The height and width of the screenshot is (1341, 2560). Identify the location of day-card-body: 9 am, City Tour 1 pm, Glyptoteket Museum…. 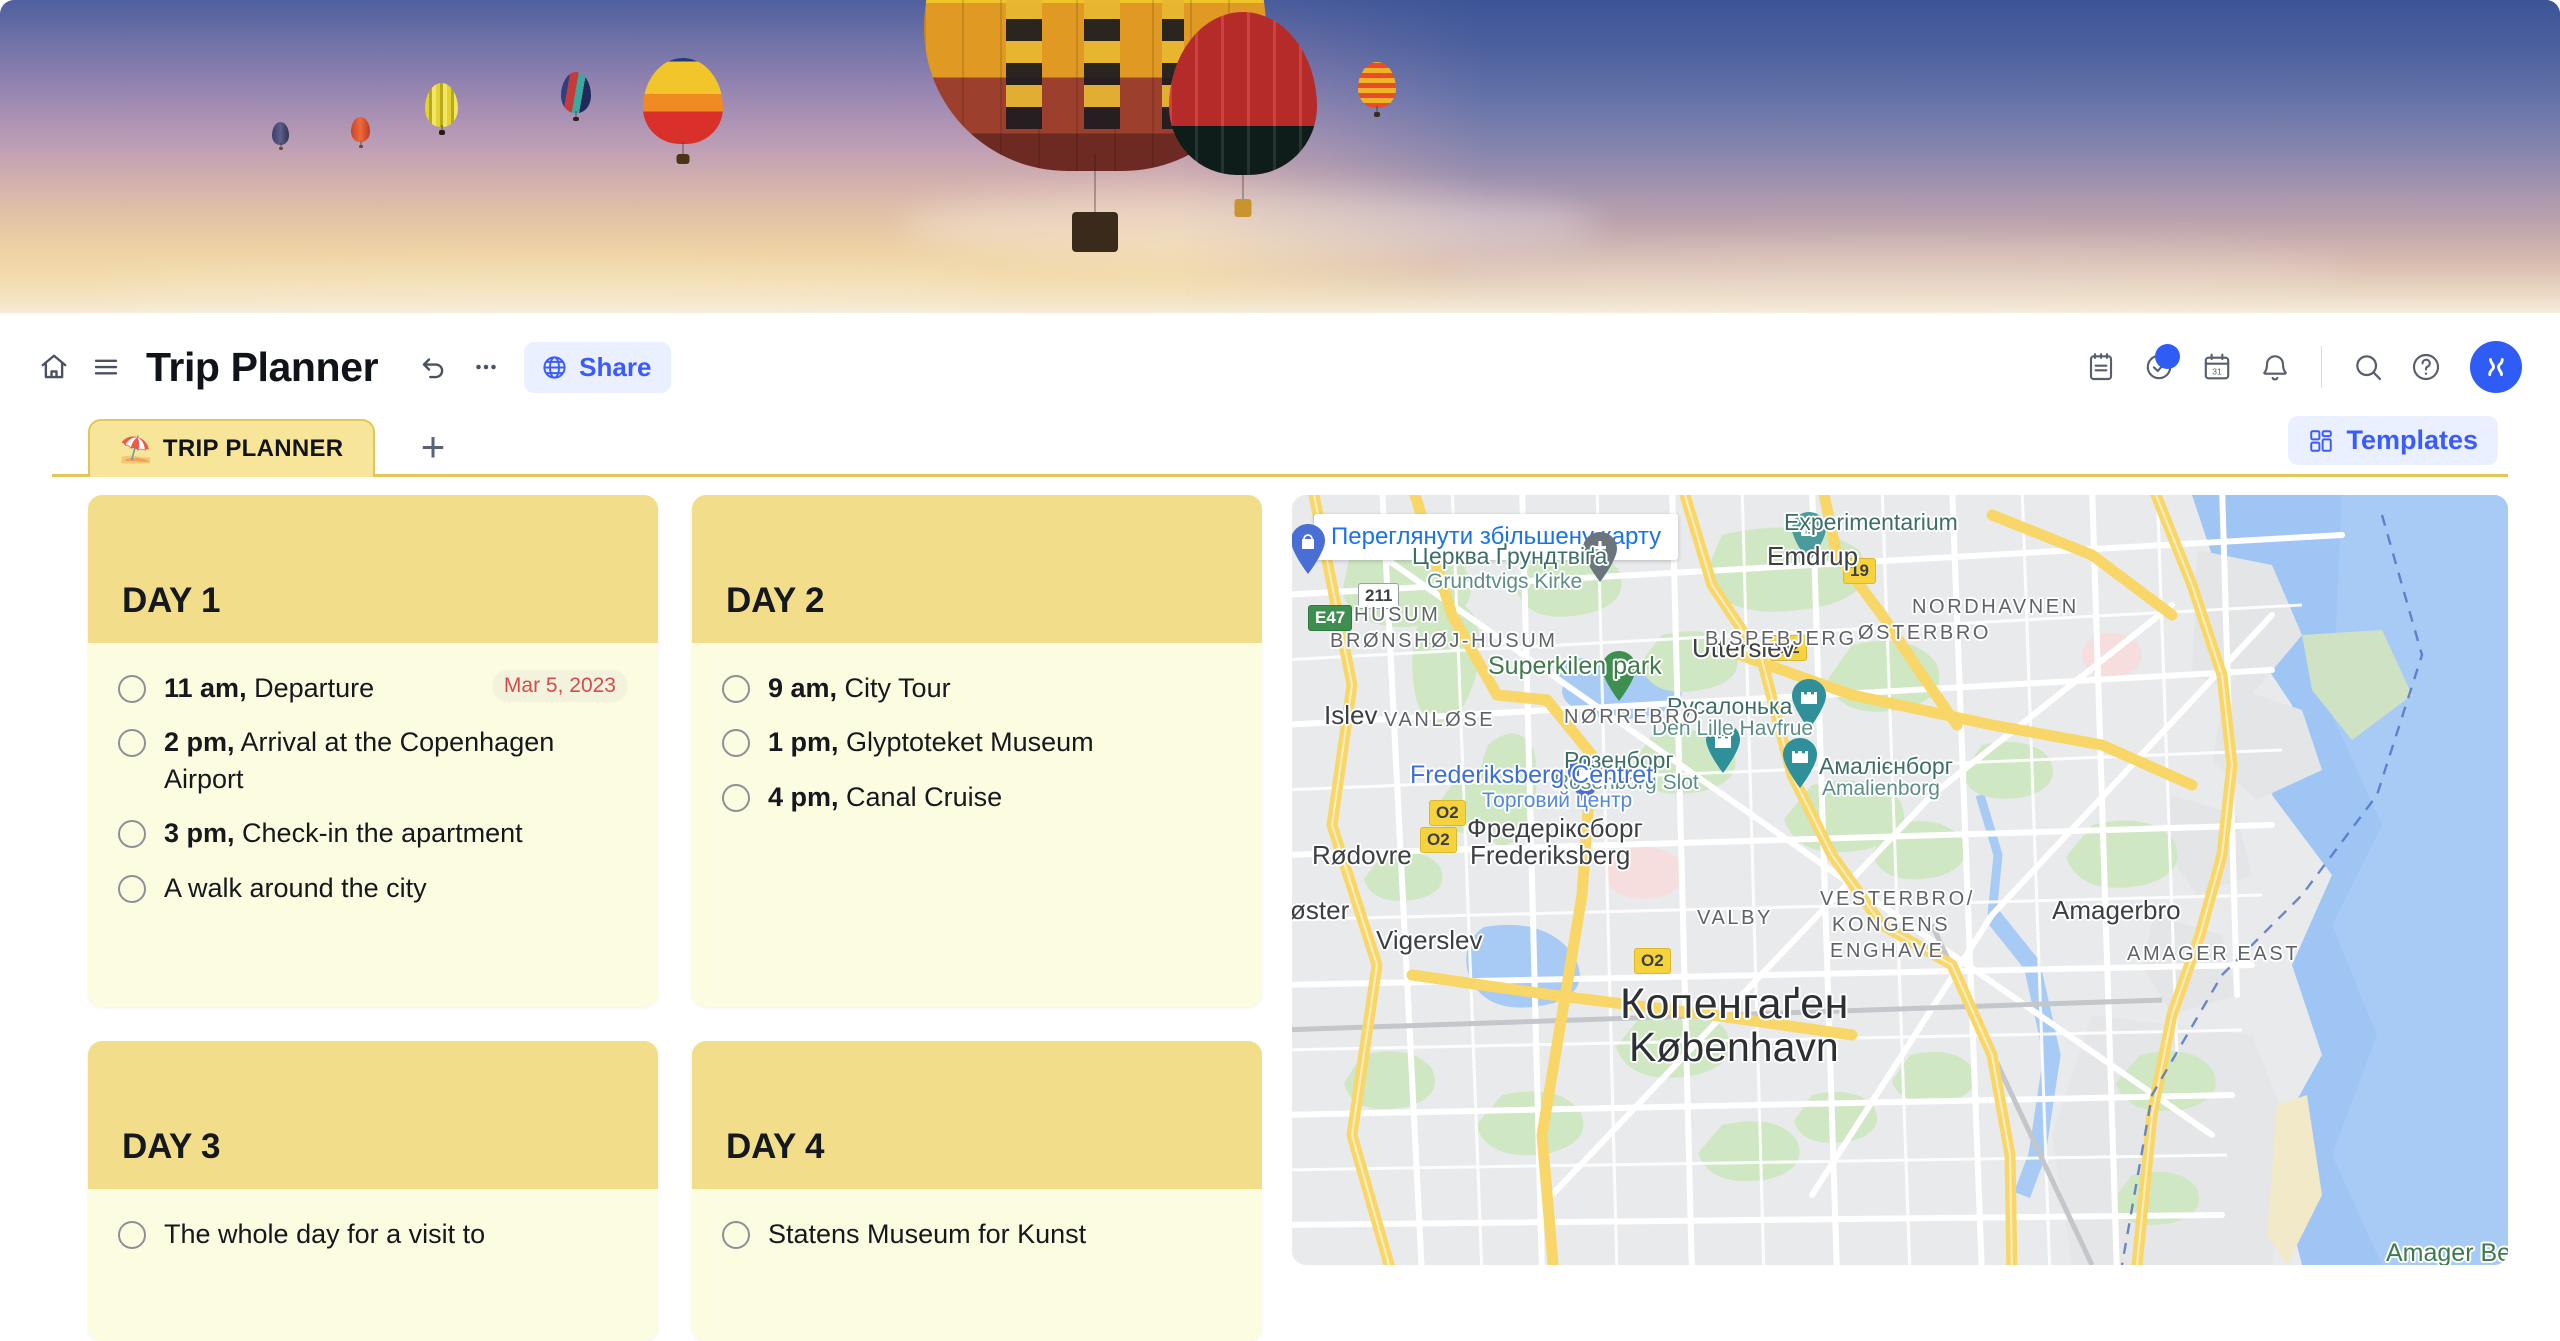
(977, 743).